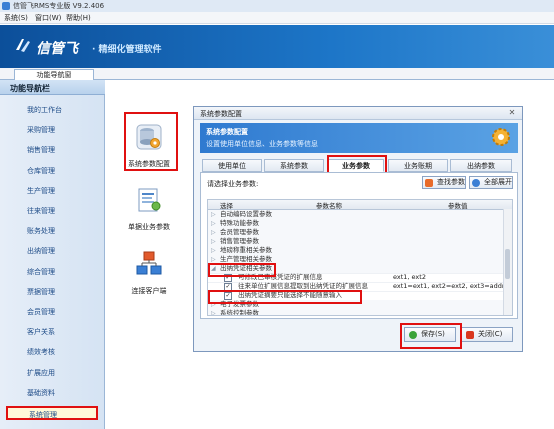 The width and height of the screenshot is (554, 429). Describe the element at coordinates (23, 45) in the screenshot. I see `brand-logo-icon` at that location.